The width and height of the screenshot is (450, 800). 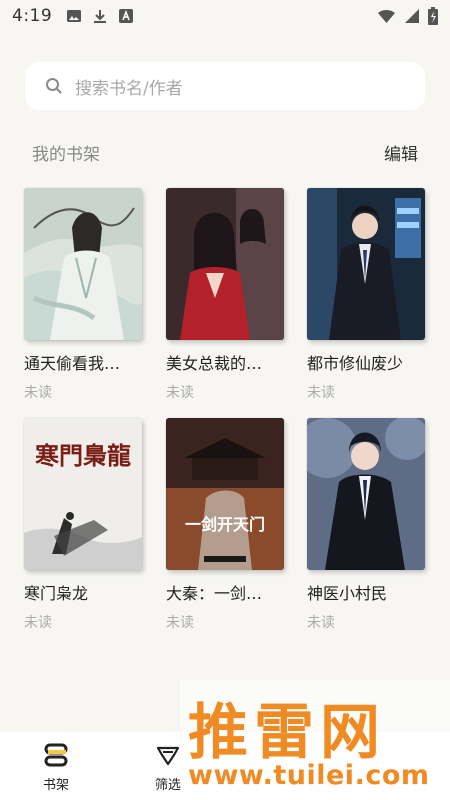 I want to click on shelf-title: 我的书架, so click(x=66, y=155).